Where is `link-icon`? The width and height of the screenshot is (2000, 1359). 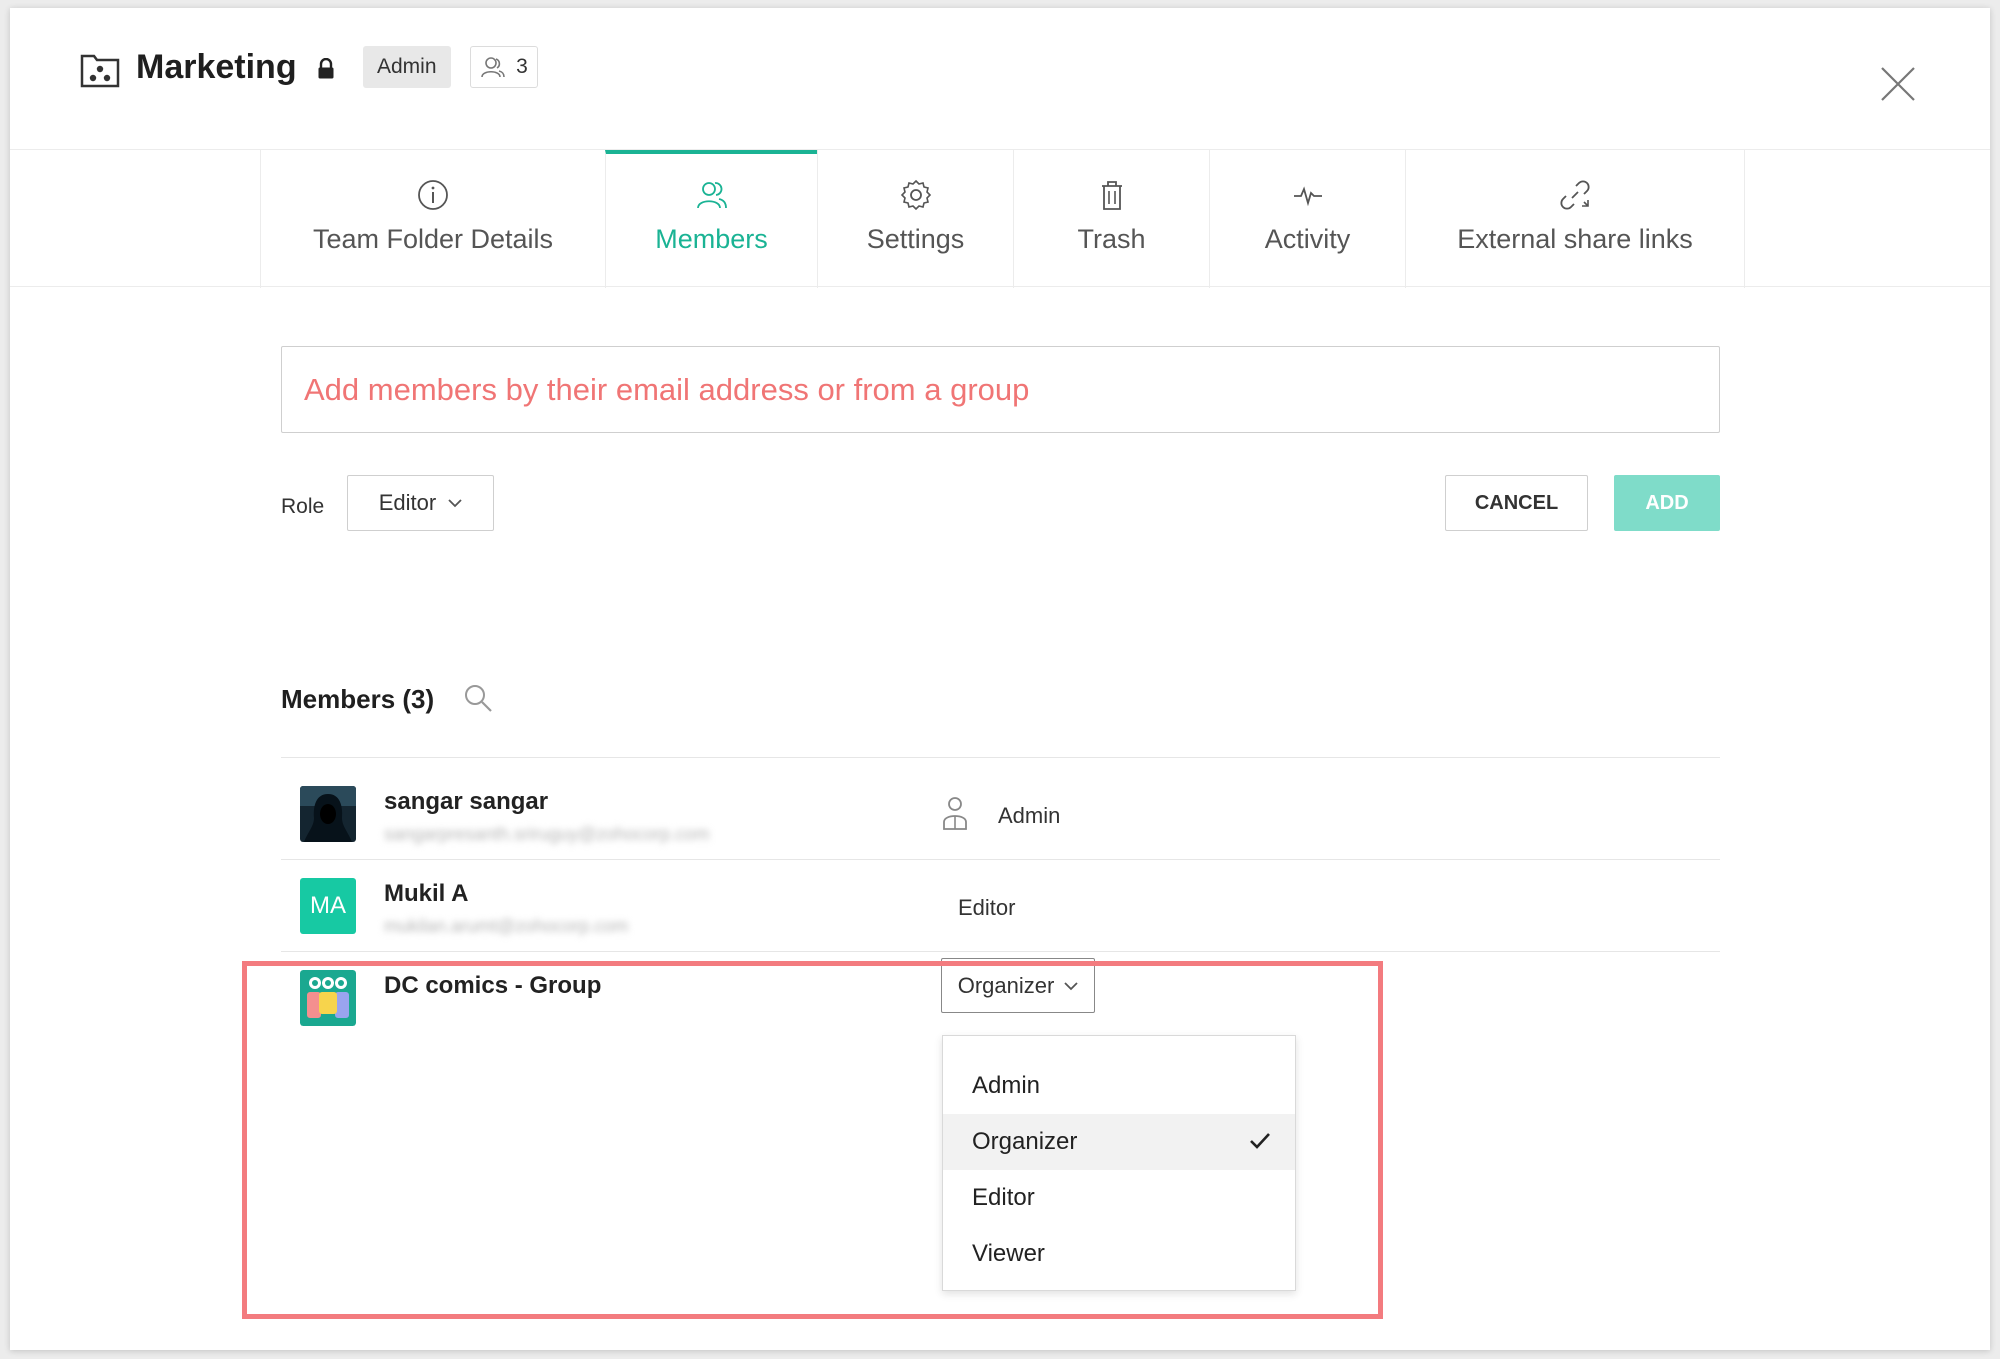
link-icon is located at coordinates (1575, 195).